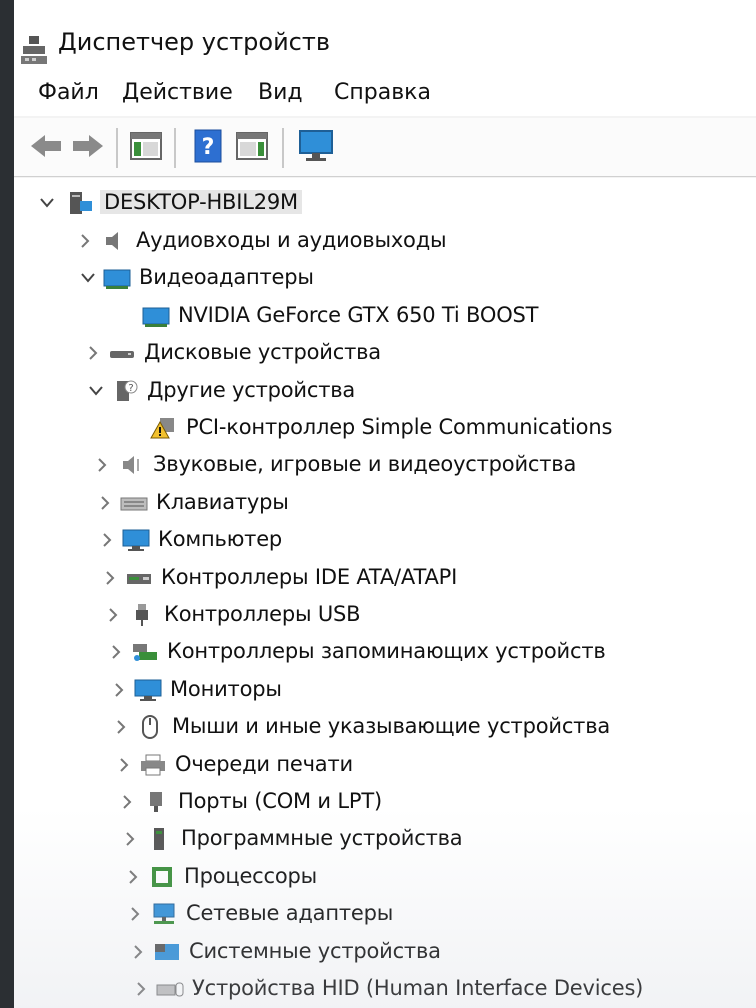  What do you see at coordinates (201, 202) in the screenshot?
I see `root-label: DESKTOP-HBIL29M` at bounding box center [201, 202].